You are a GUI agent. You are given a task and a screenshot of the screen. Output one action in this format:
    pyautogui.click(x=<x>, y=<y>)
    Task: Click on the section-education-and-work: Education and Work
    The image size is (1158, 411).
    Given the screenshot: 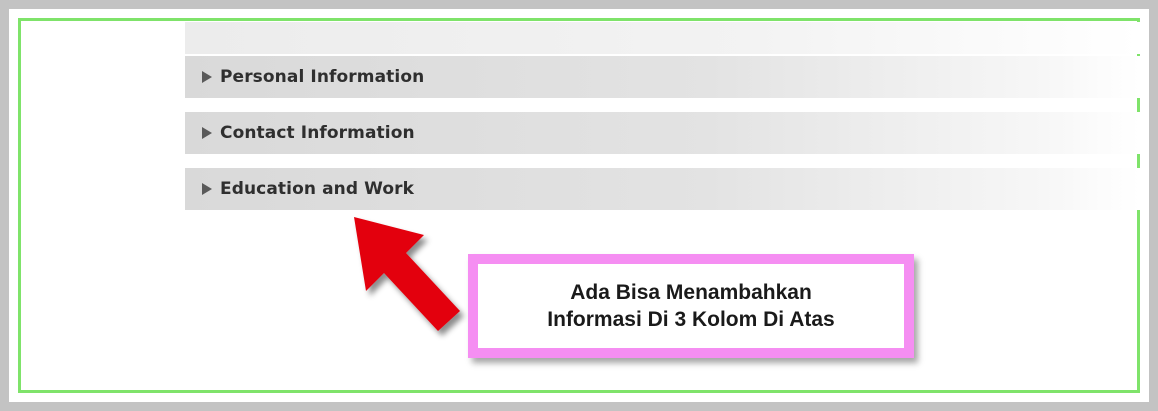 What is the action you would take?
    pyautogui.click(x=662, y=189)
    